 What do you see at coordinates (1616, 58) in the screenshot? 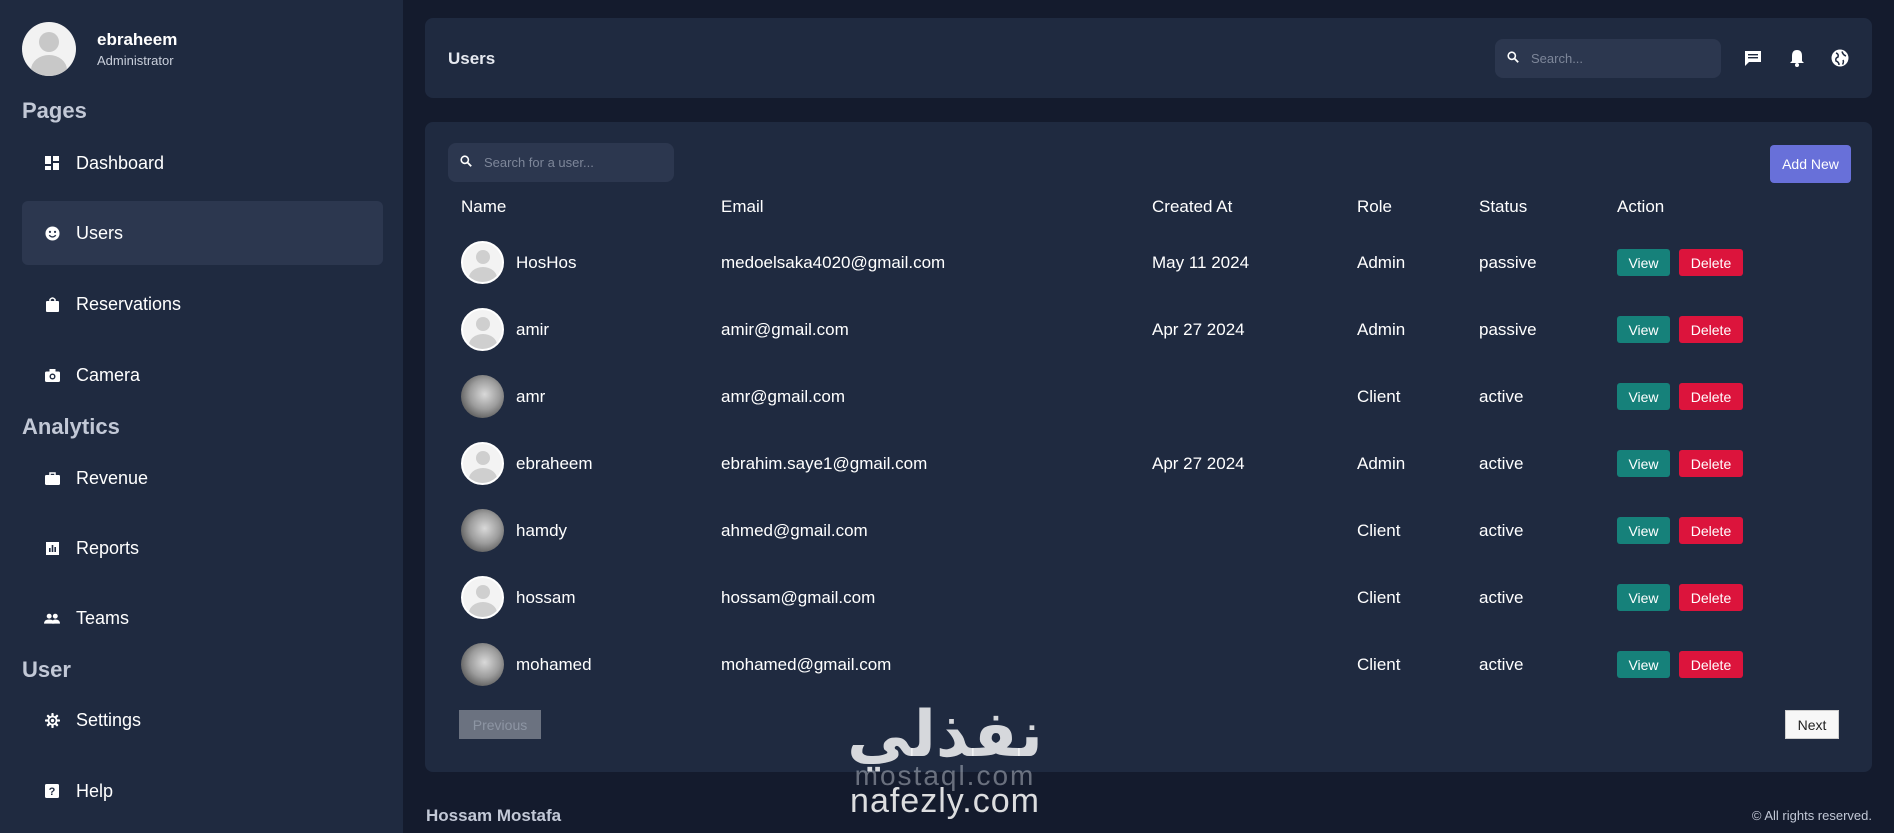
I see `header-search-input` at bounding box center [1616, 58].